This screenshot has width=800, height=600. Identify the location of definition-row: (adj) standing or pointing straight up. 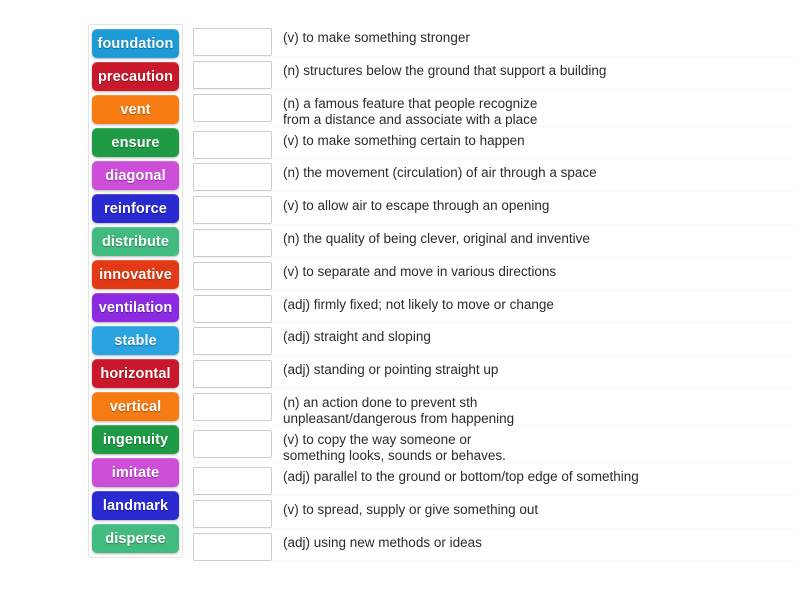
(493, 372).